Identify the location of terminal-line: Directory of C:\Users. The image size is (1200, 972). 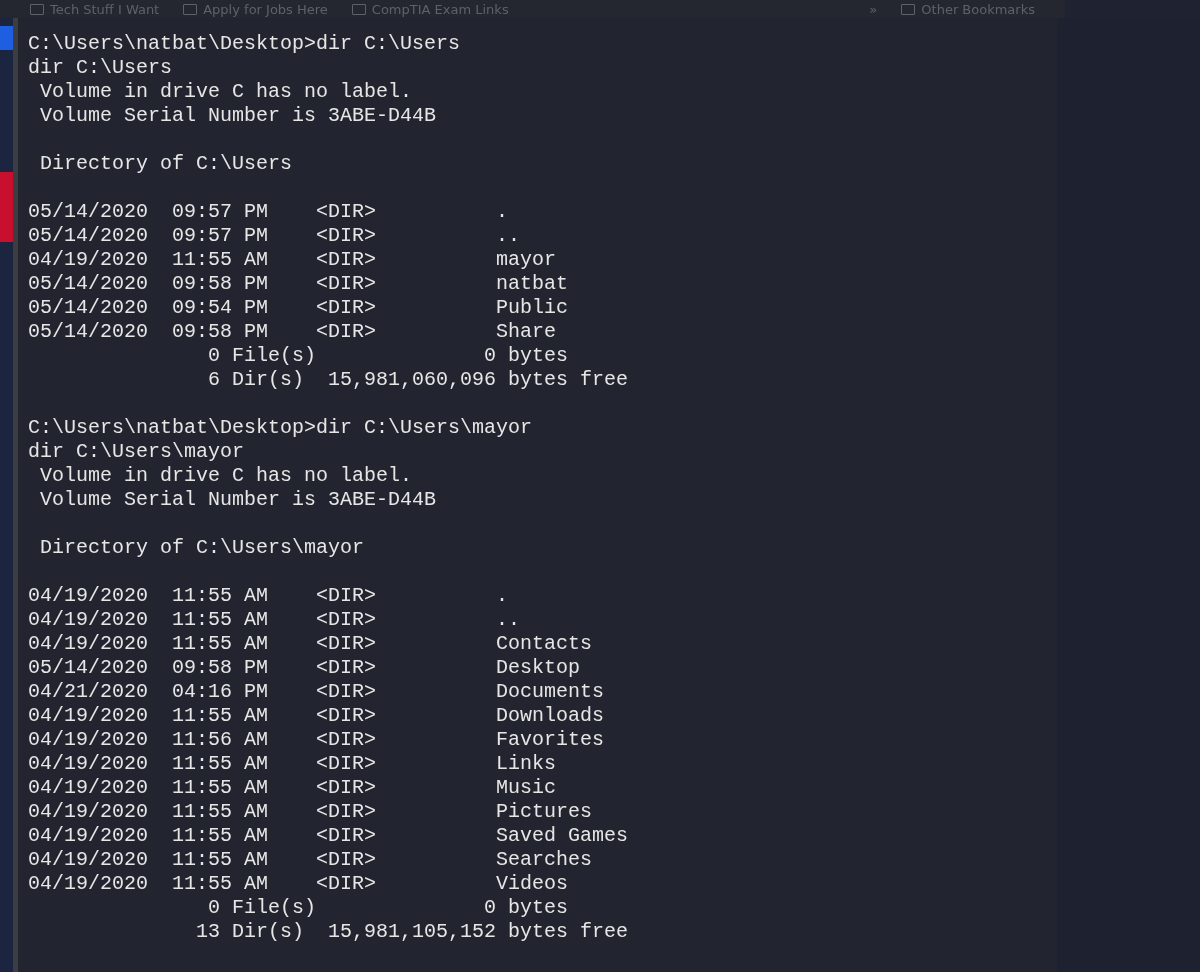
(166, 164).